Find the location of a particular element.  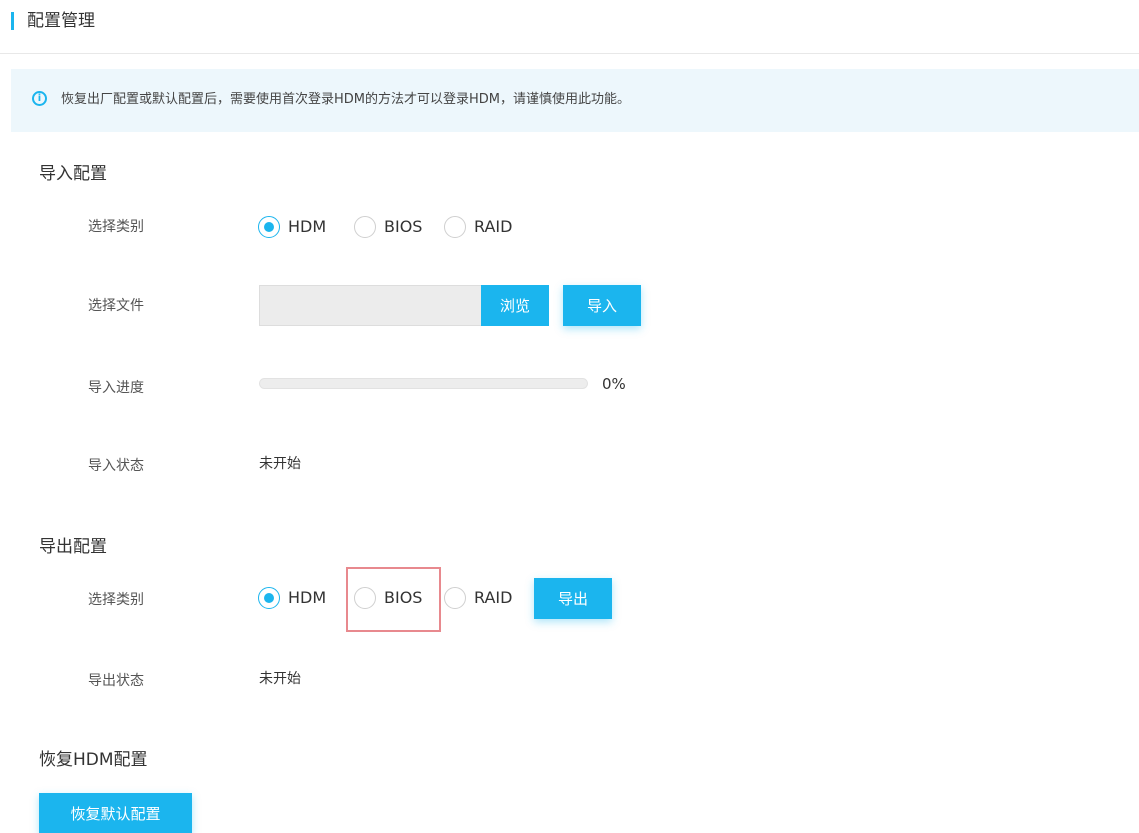

page-title: 配置管理 is located at coordinates (61, 21).